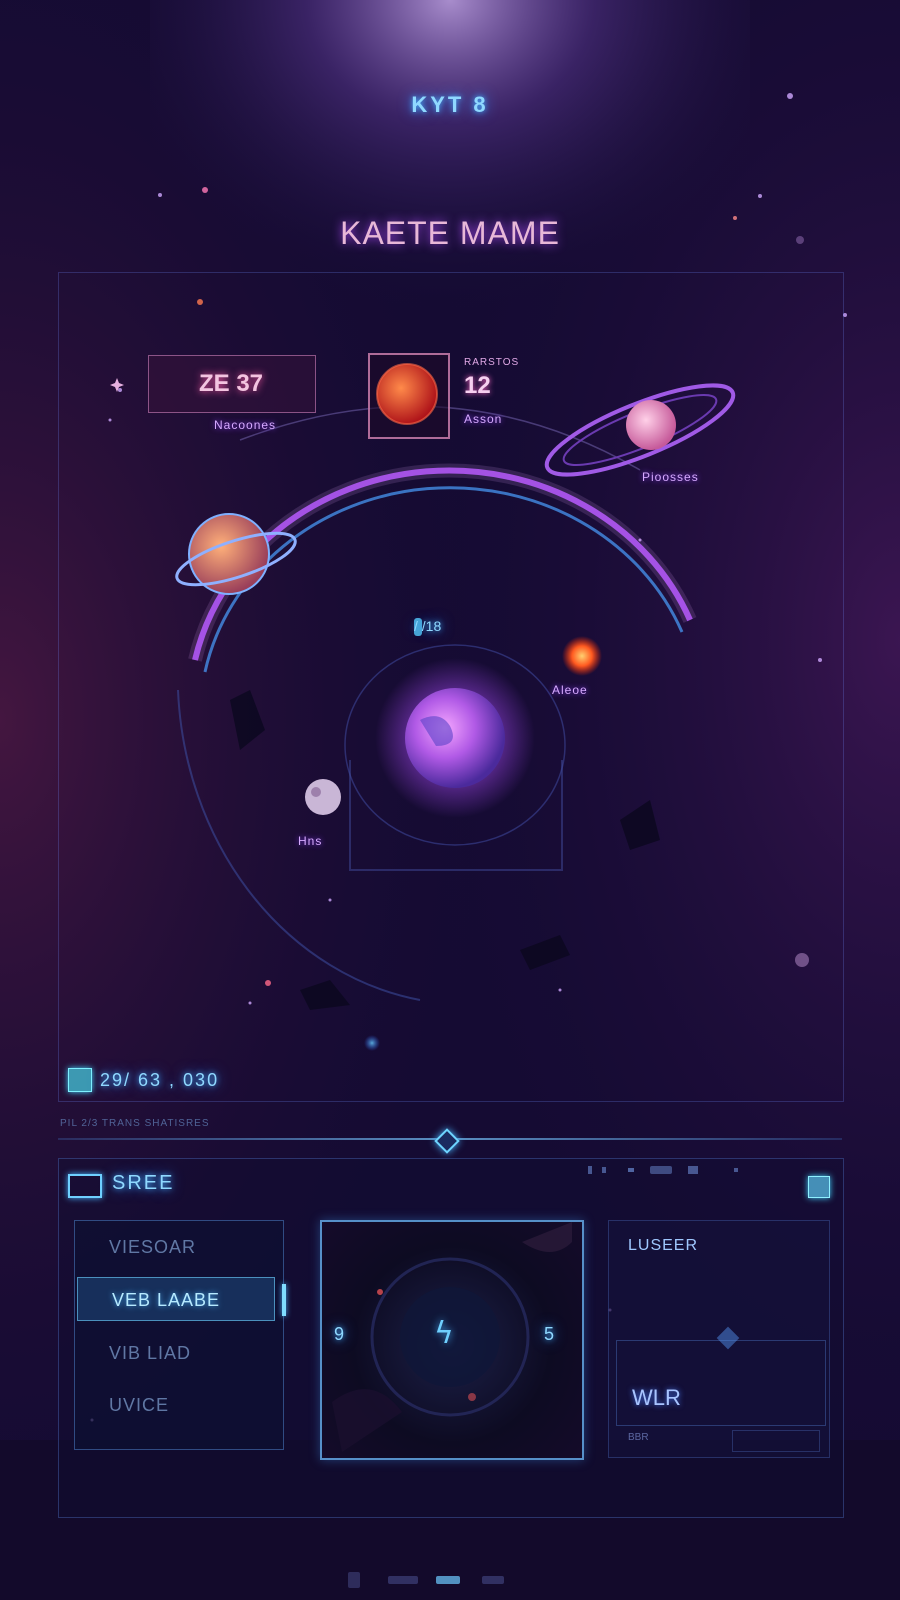  Describe the element at coordinates (483, 419) in the screenshot. I see `planet-card-caption: Asson` at that location.